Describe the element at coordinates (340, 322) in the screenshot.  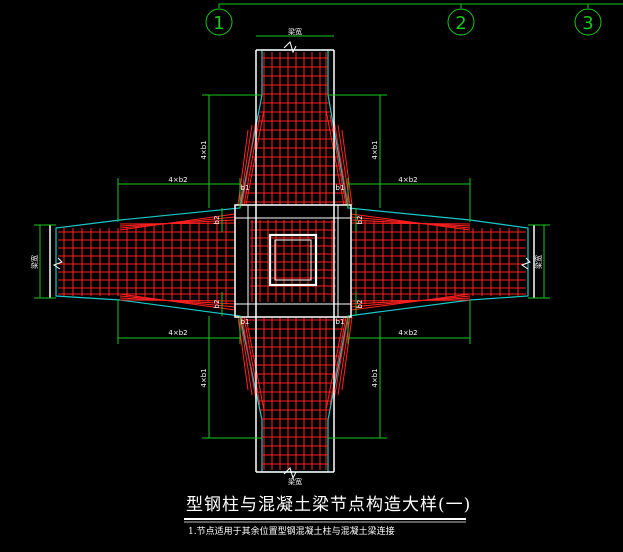
I see `dim-b1-bottom-right: b1` at that location.